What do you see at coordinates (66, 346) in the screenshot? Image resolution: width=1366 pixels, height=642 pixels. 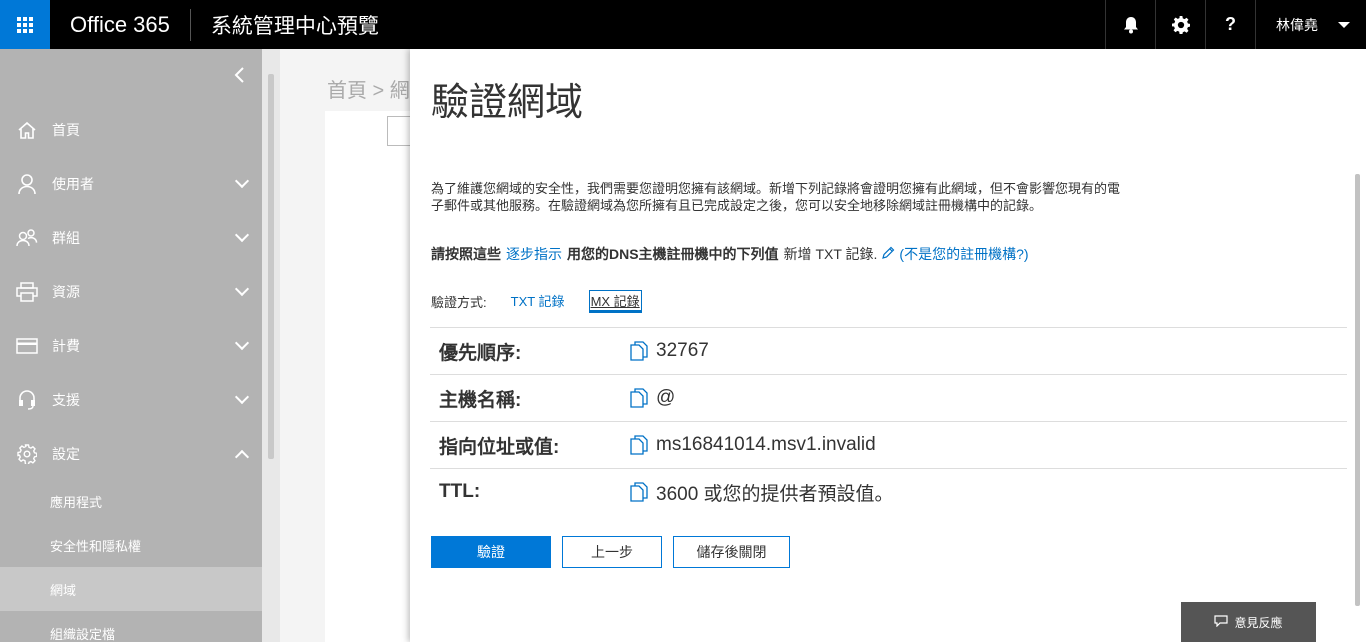 I see `sidebar-item-label: 計費` at bounding box center [66, 346].